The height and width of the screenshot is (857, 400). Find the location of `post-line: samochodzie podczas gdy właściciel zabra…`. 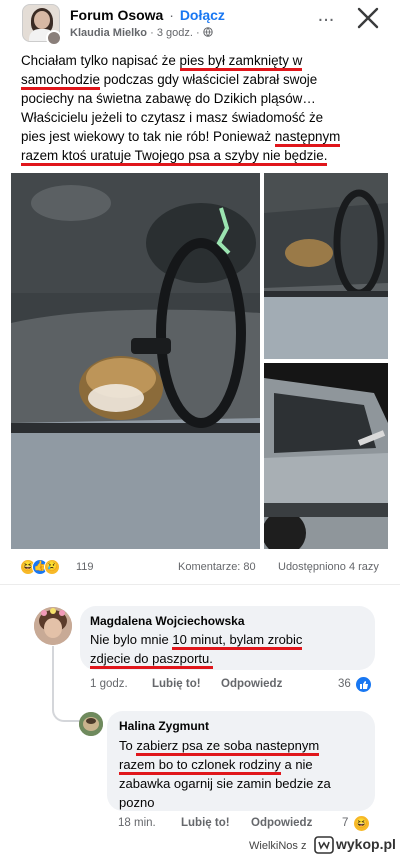

post-line: samochodzie podczas gdy właściciel zabra… is located at coordinates (203, 80).